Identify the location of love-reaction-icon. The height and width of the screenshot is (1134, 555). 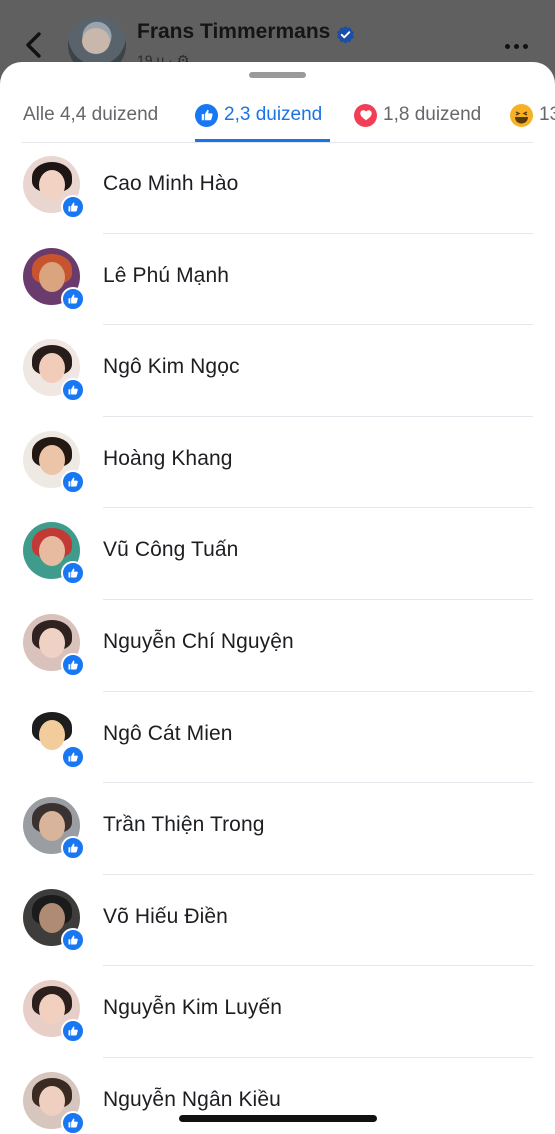
(365, 115).